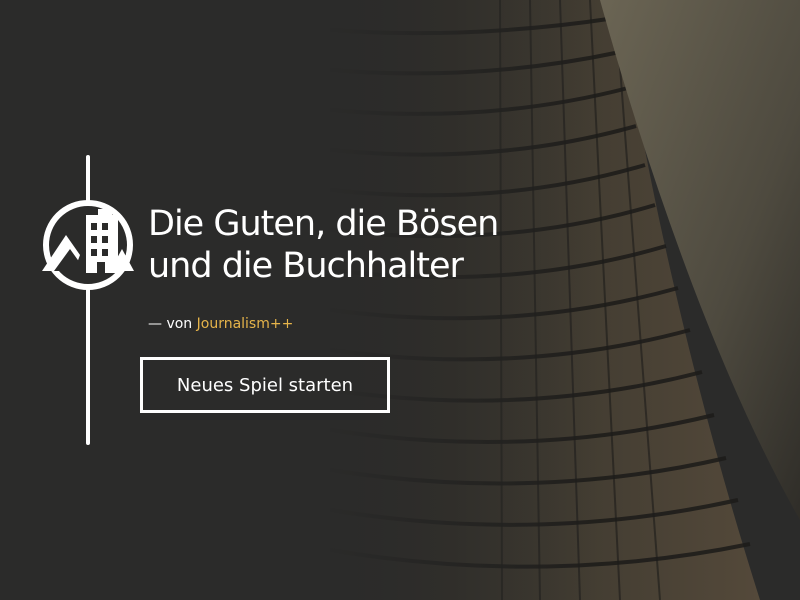  I want to click on page-title: Die Guten, die Bösen und die Buchhalter, so click(348, 245).